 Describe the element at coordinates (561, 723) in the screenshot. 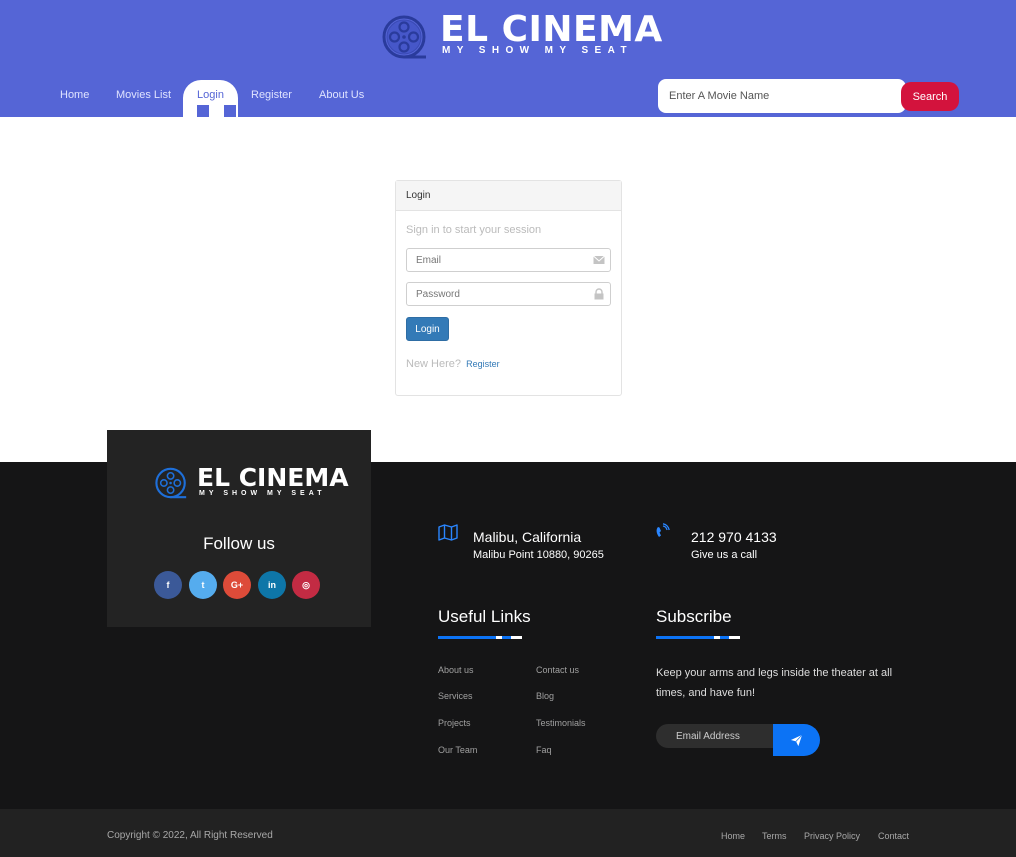

I see `footer-link-testimonials: Testimonials` at that location.